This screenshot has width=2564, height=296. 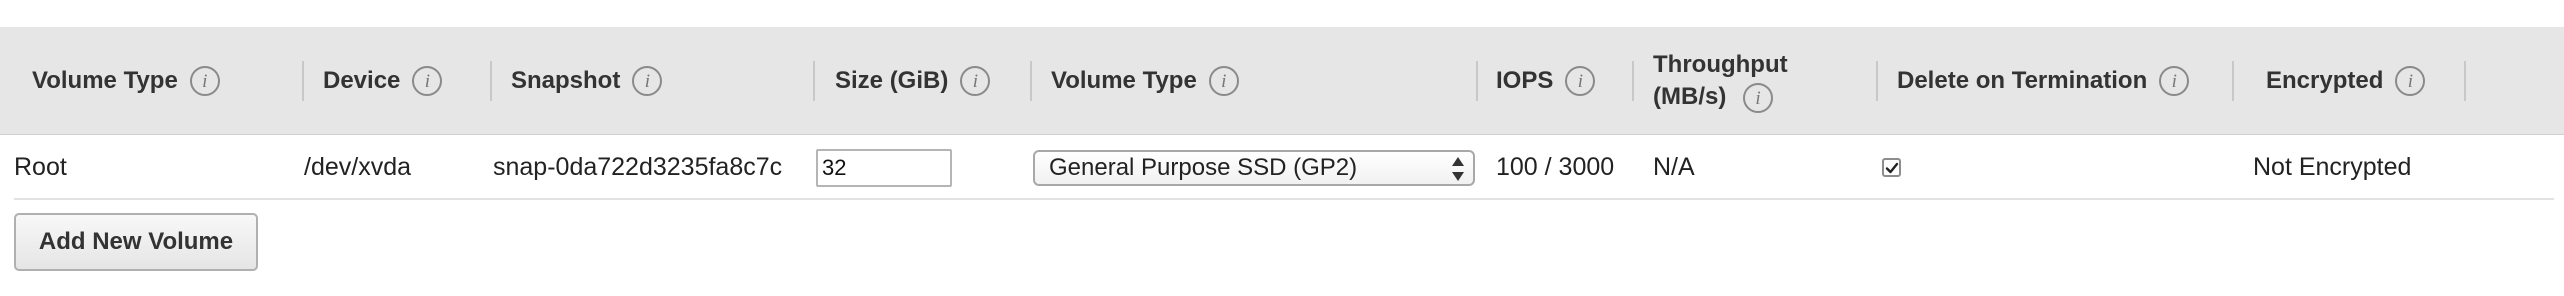 I want to click on iops-cell: 100 / 3000, so click(x=1555, y=167).